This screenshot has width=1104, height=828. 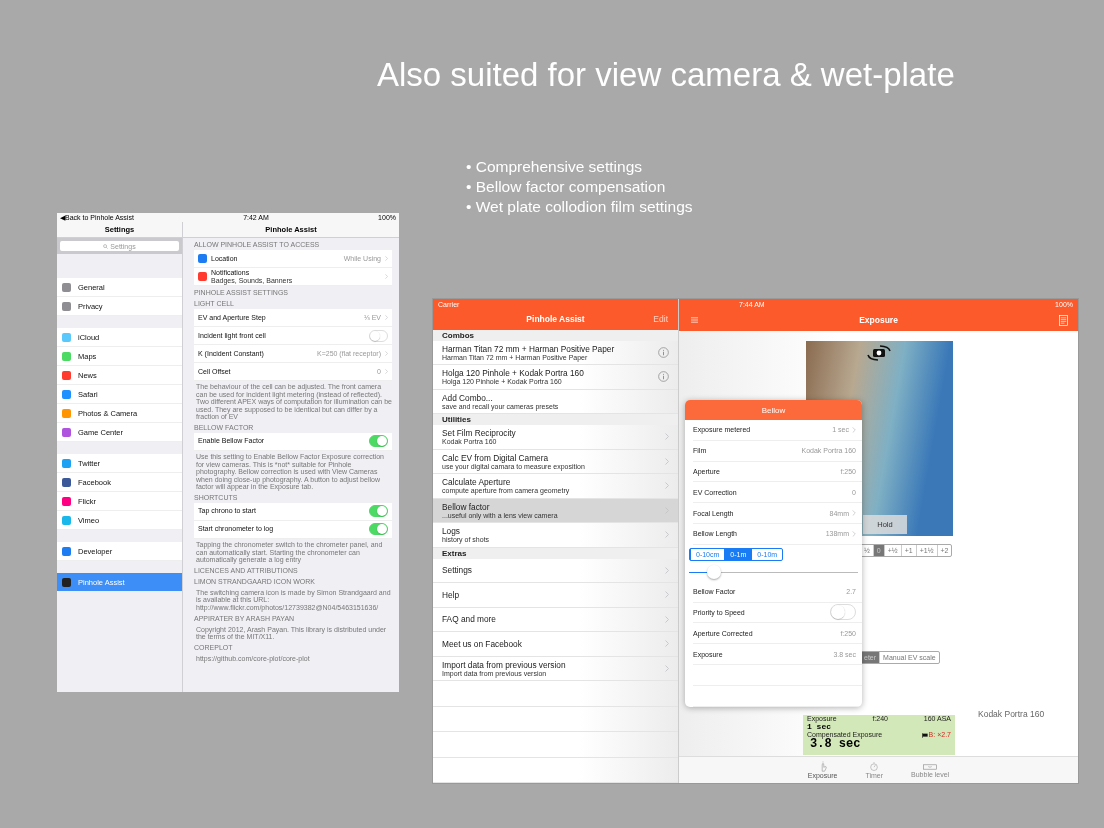 What do you see at coordinates (924, 735) in the screenshot?
I see `flag-icon` at bounding box center [924, 735].